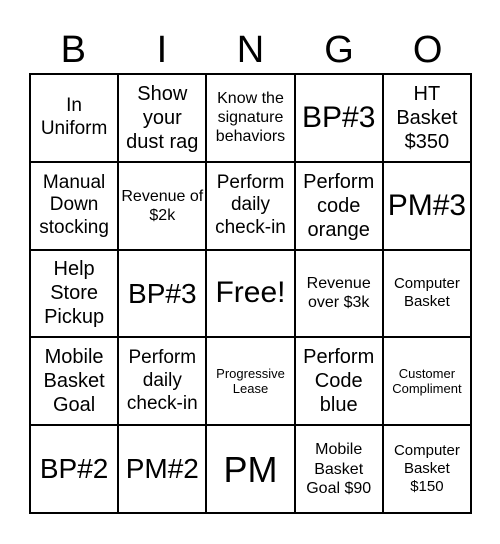 This screenshot has height=544, width=500. I want to click on bingo-cell: PM, so click(250, 469).